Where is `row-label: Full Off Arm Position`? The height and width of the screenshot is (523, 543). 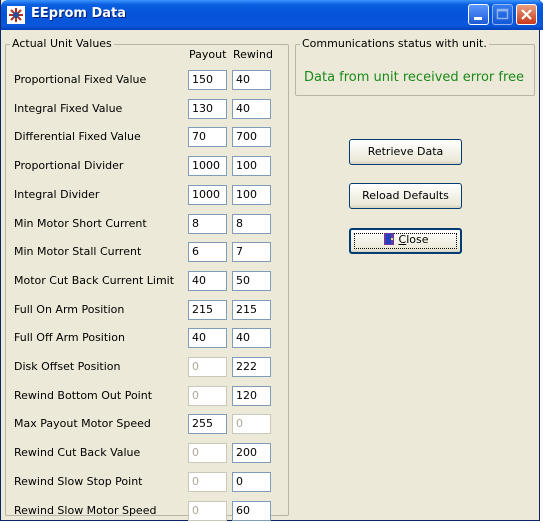
row-label: Full Off Arm Position is located at coordinates (69, 337).